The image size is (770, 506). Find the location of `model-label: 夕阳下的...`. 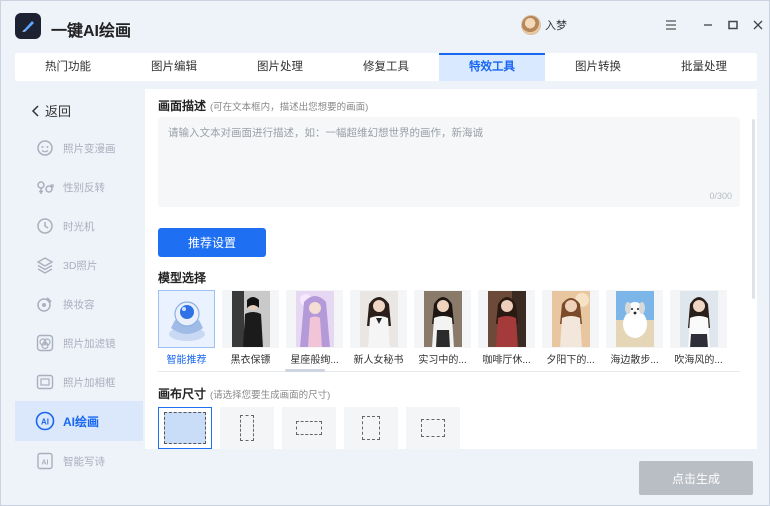

model-label: 夕阳下的... is located at coordinates (570, 360).